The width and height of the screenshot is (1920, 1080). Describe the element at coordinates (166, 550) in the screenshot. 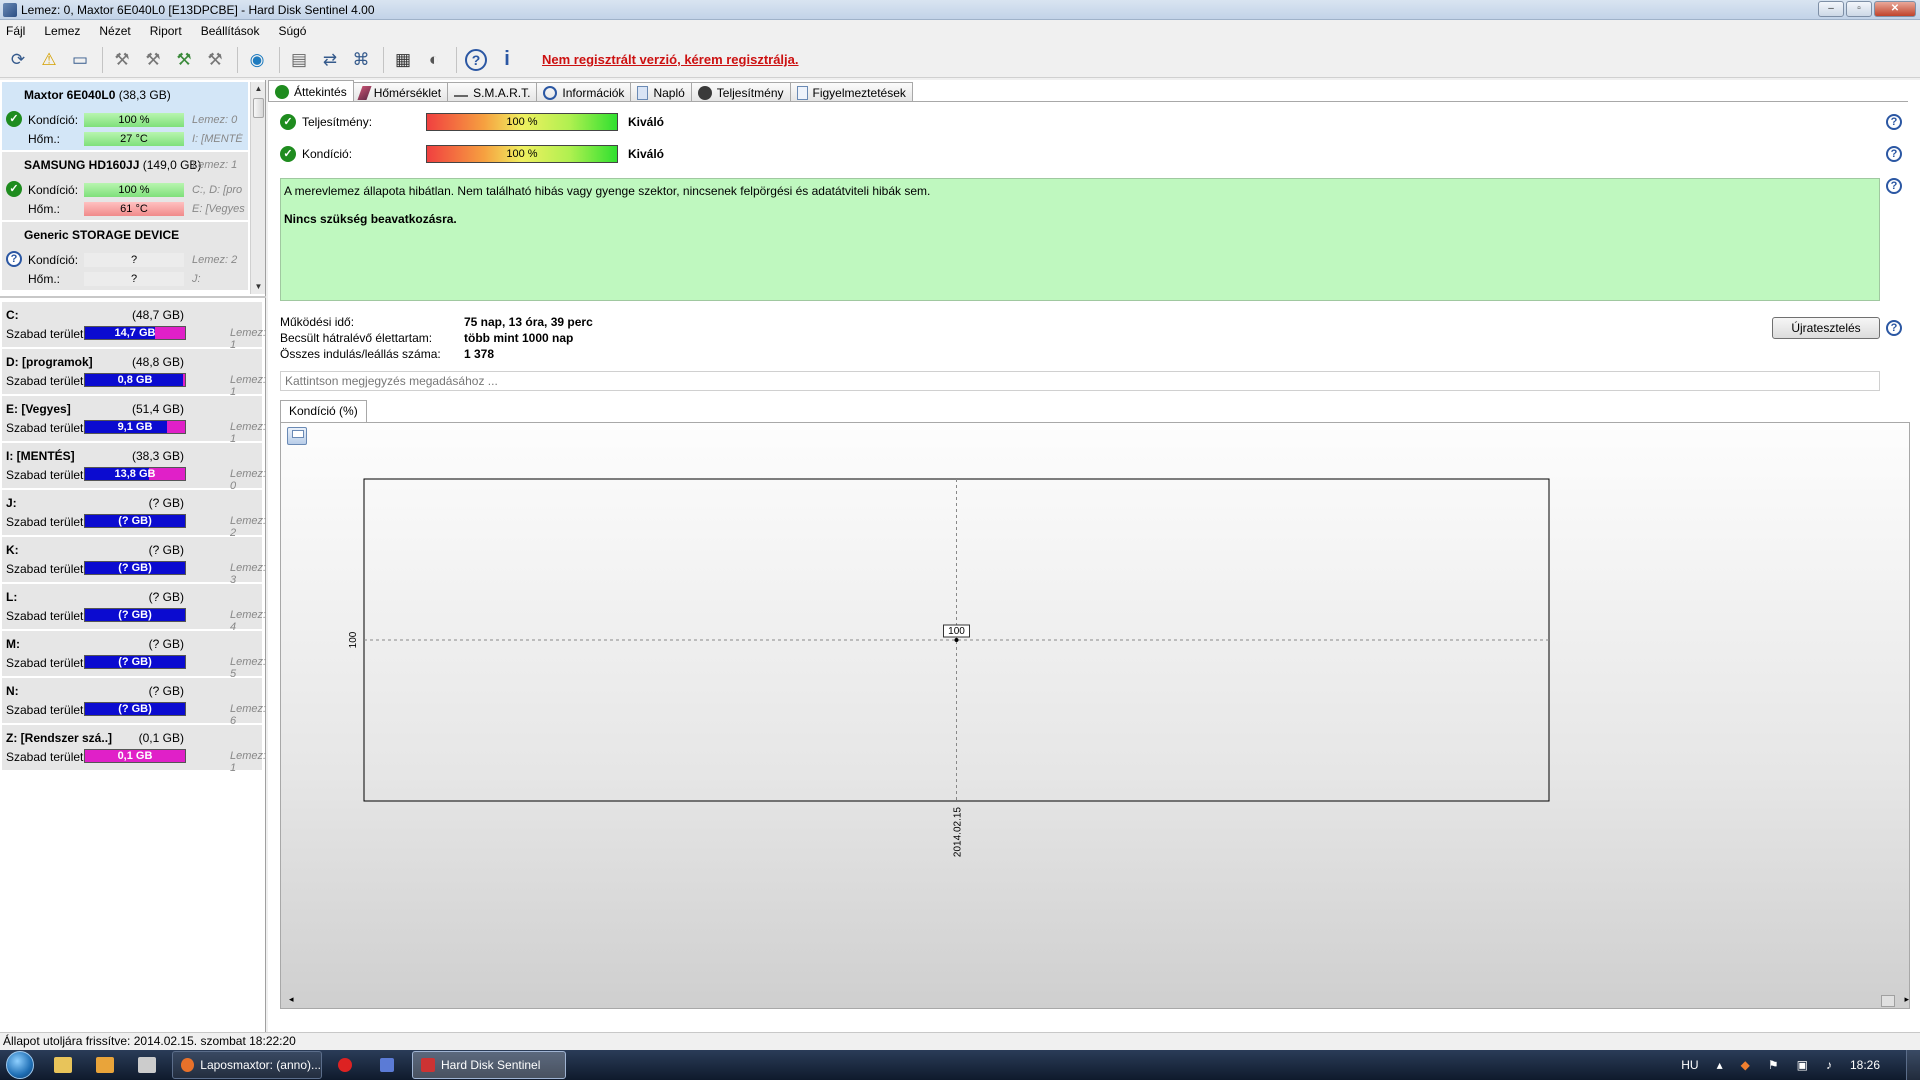

I see `volume-size: (? GB)` at that location.